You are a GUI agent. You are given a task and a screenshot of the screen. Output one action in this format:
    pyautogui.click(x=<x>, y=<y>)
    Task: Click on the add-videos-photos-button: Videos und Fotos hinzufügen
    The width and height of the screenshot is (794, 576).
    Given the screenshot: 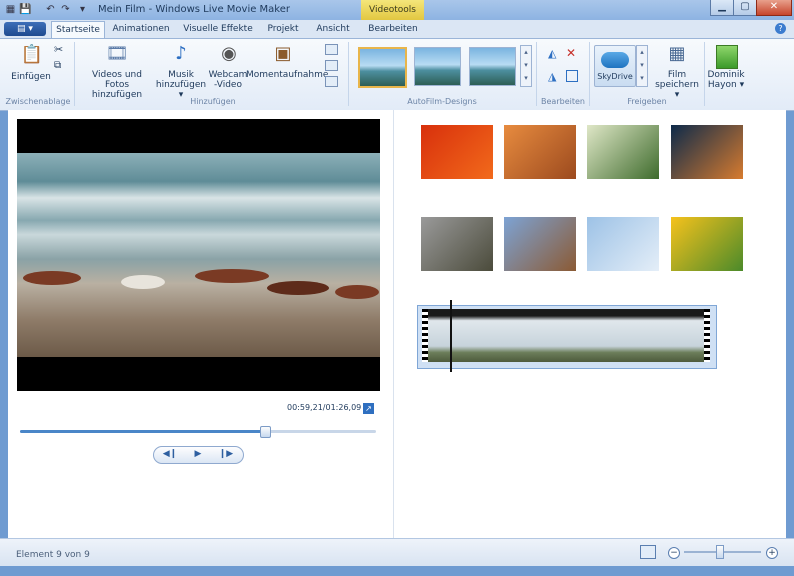 What is the action you would take?
    pyautogui.click(x=117, y=85)
    